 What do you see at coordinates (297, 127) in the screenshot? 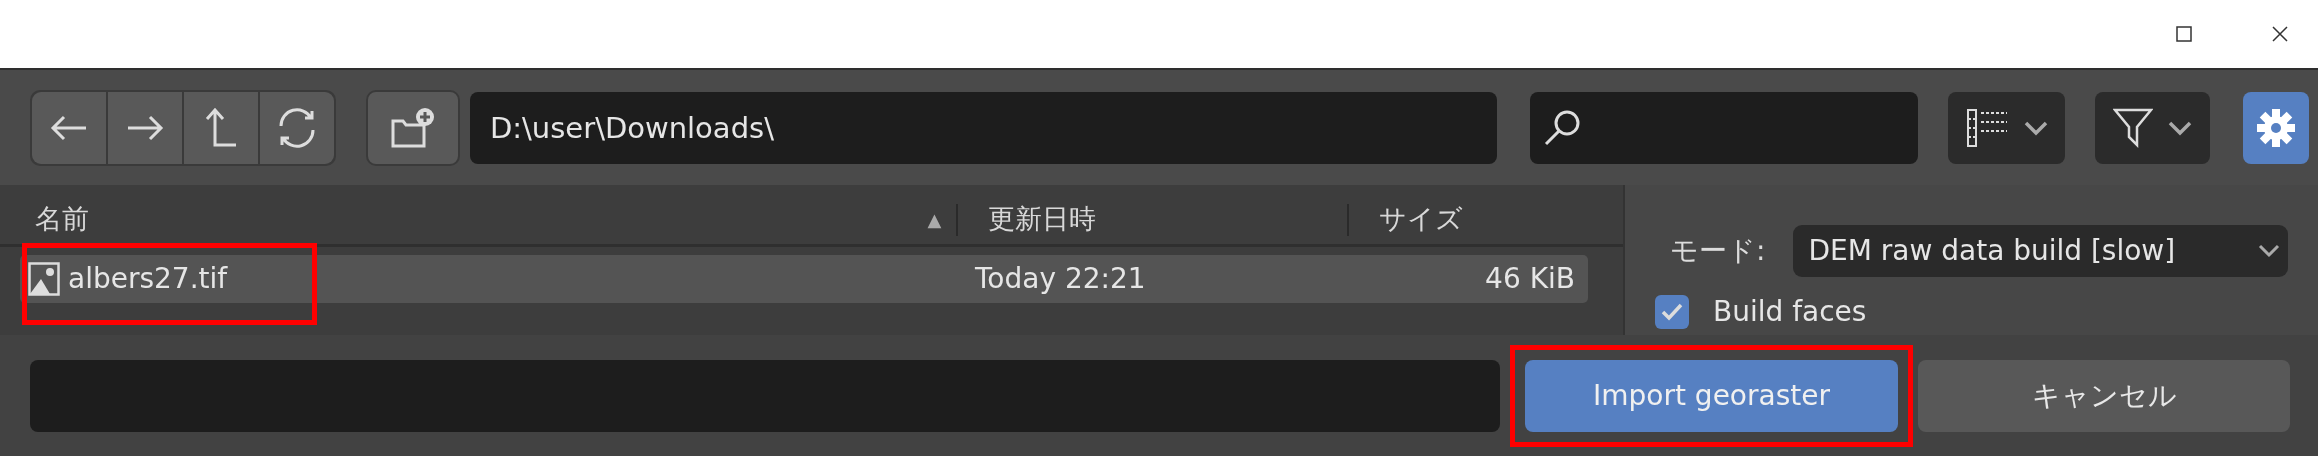
I see `refresh-button` at bounding box center [297, 127].